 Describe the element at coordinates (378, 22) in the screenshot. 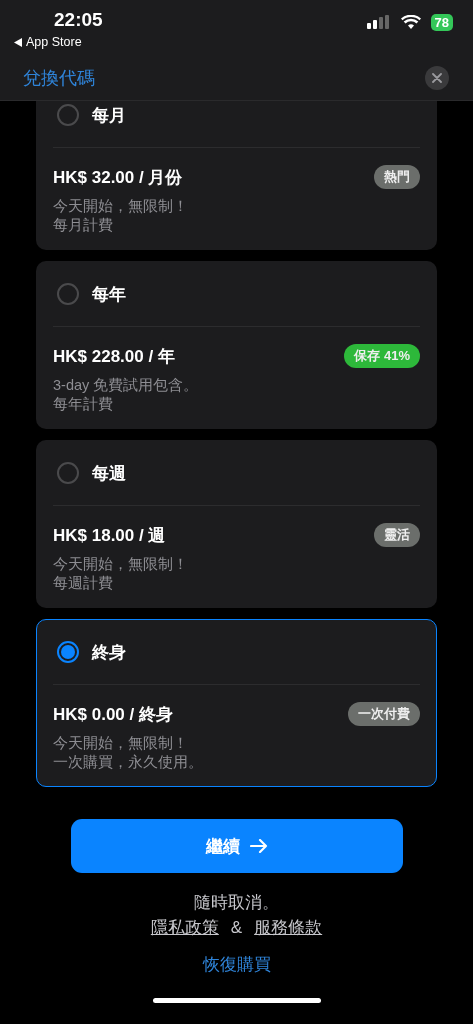

I see `signal-icon` at that location.